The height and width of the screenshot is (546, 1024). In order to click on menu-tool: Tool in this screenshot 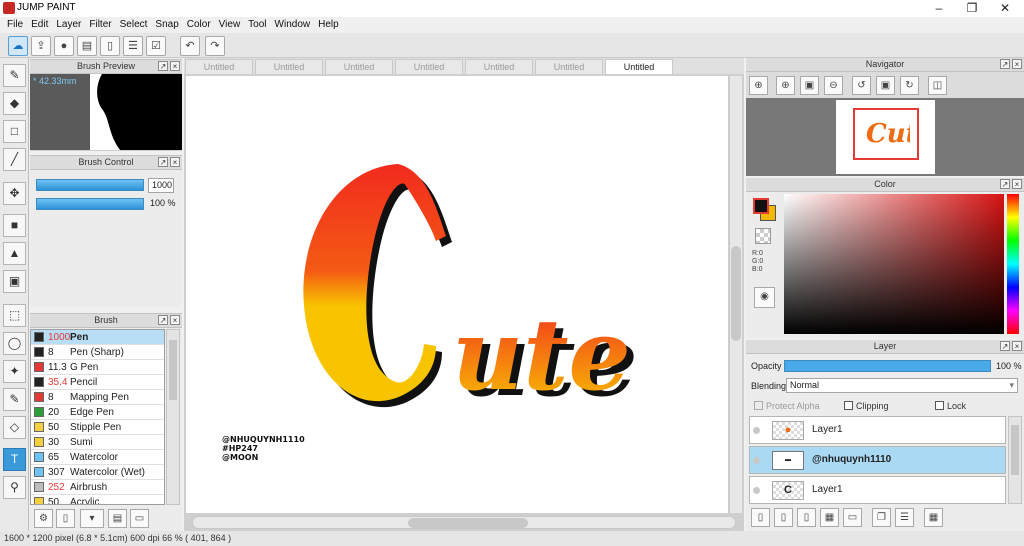, I will do `click(257, 25)`.